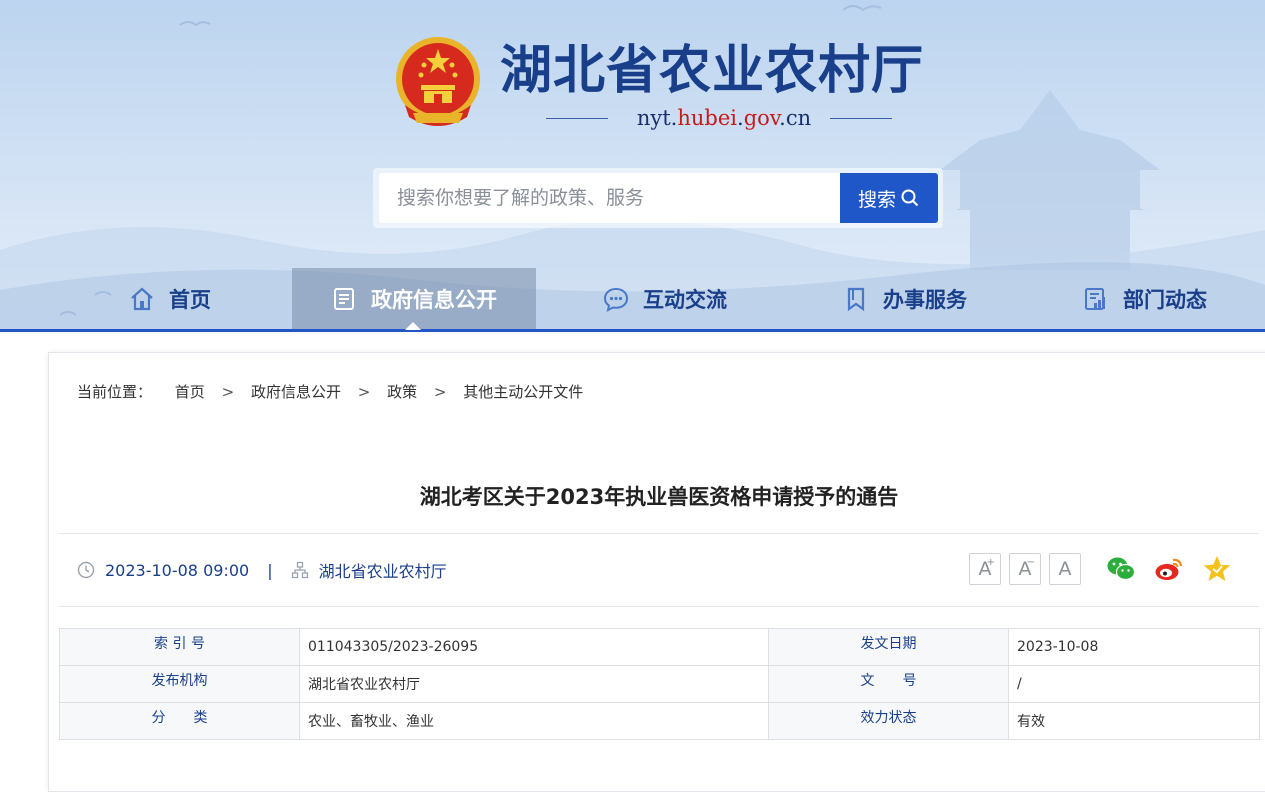 The image size is (1265, 792). I want to click on table-key: 索 引 号, so click(179, 647).